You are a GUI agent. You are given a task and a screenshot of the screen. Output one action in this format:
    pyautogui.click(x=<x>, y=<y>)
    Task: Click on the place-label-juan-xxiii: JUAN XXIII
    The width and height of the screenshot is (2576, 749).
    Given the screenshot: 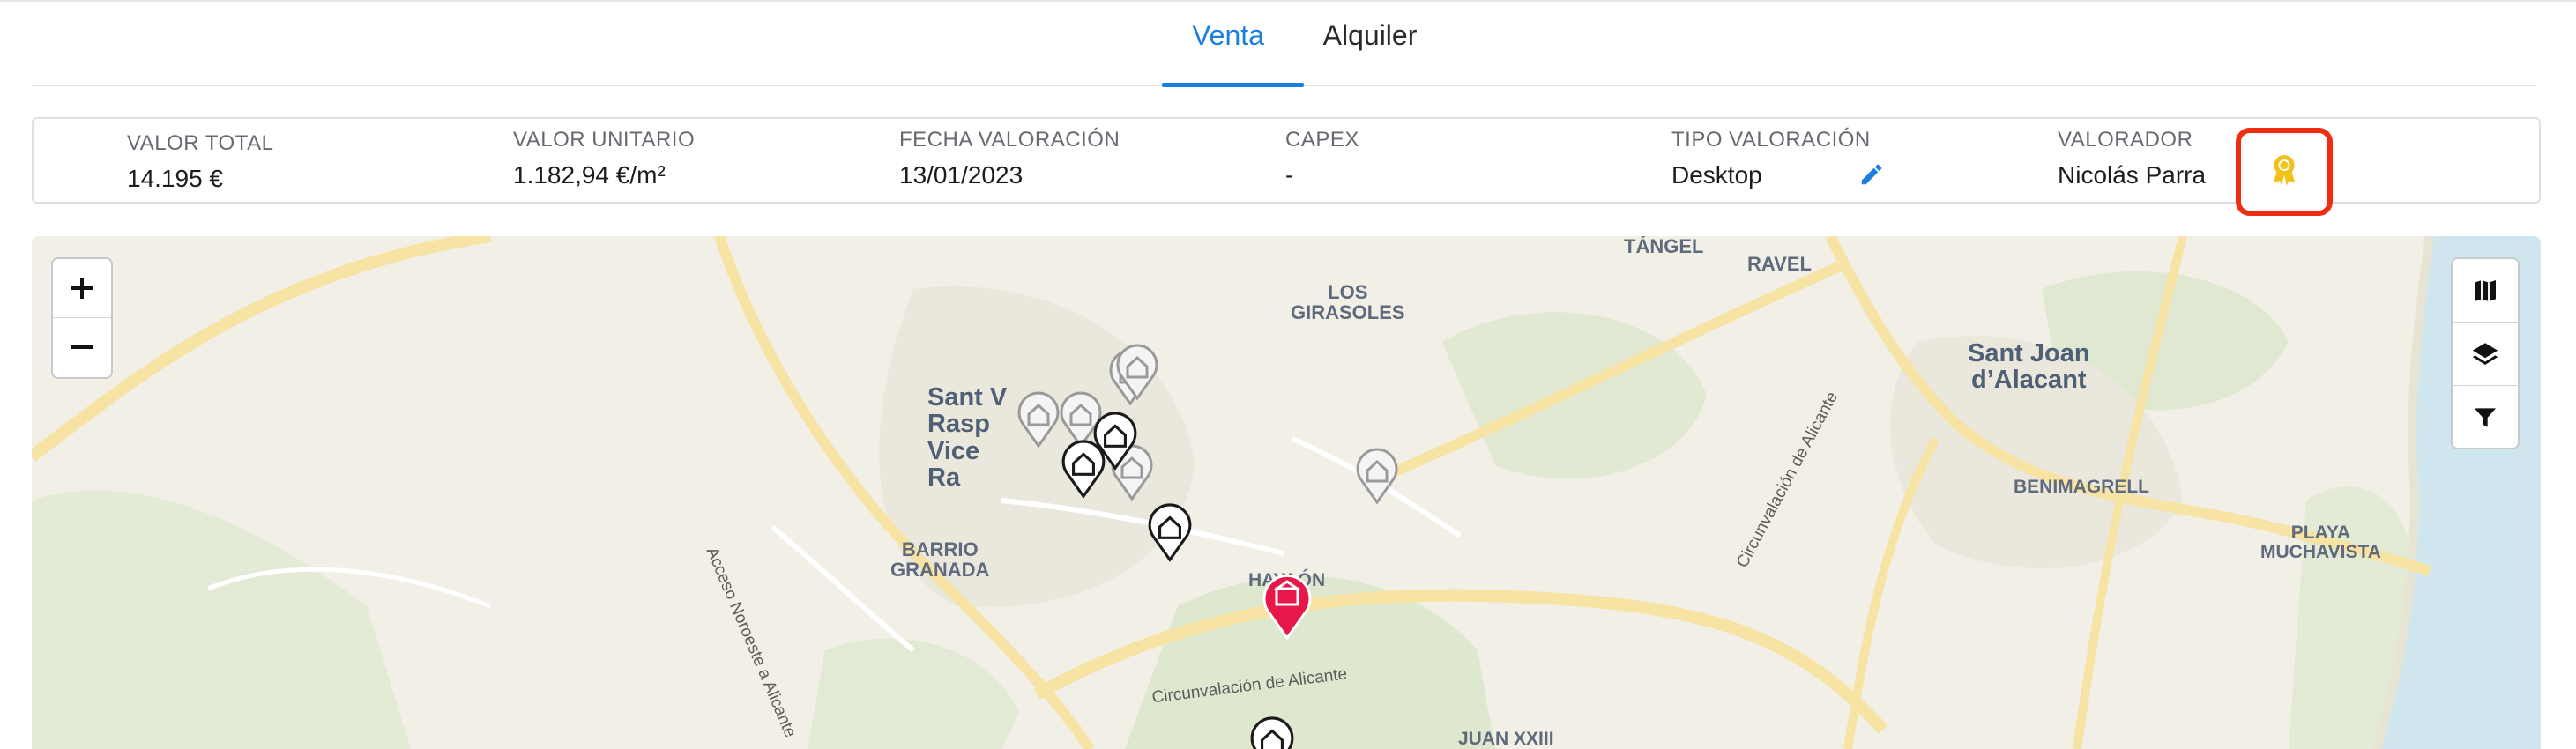 What is the action you would take?
    pyautogui.click(x=1506, y=739)
    